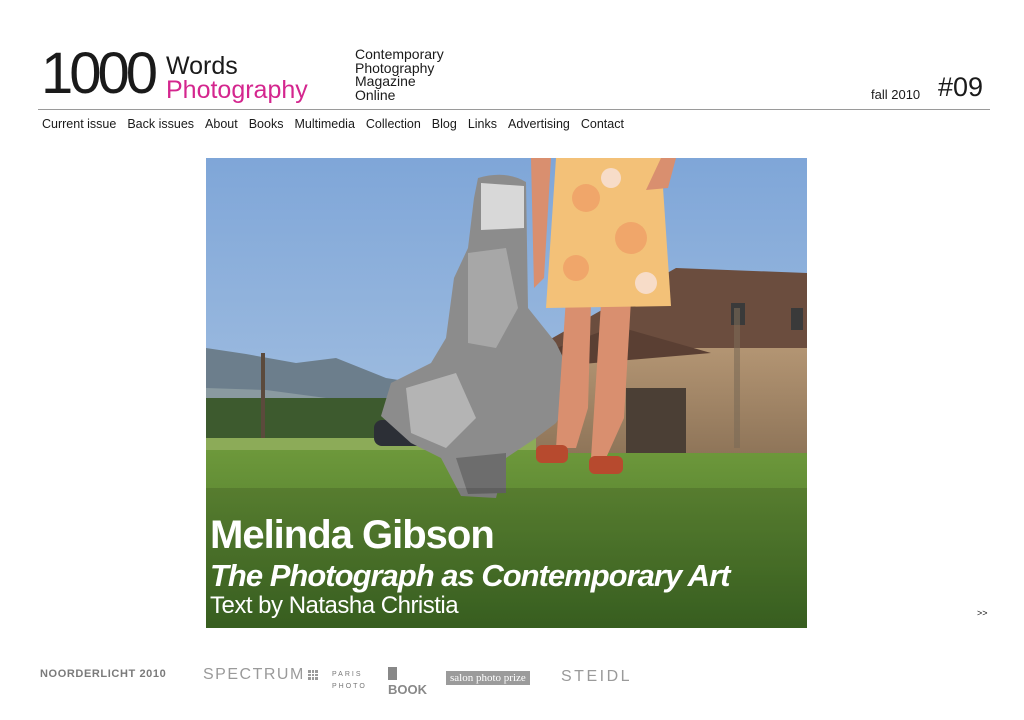  I want to click on nav-back-issues: Back issues, so click(160, 124).